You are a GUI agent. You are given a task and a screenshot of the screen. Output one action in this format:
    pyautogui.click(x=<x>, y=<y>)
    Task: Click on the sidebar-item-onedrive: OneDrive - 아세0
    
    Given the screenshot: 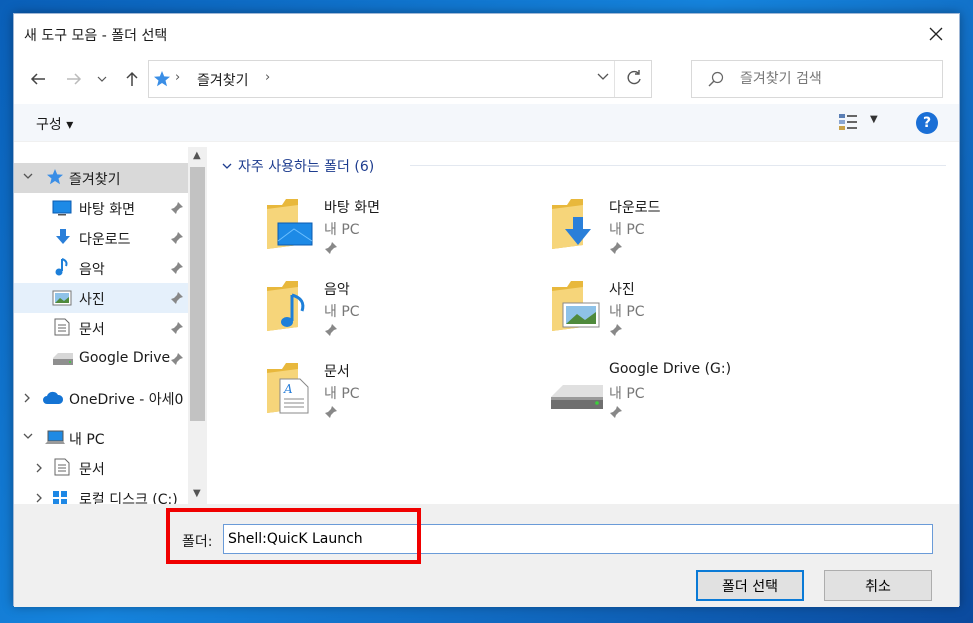 What is the action you would take?
    pyautogui.click(x=101, y=398)
    